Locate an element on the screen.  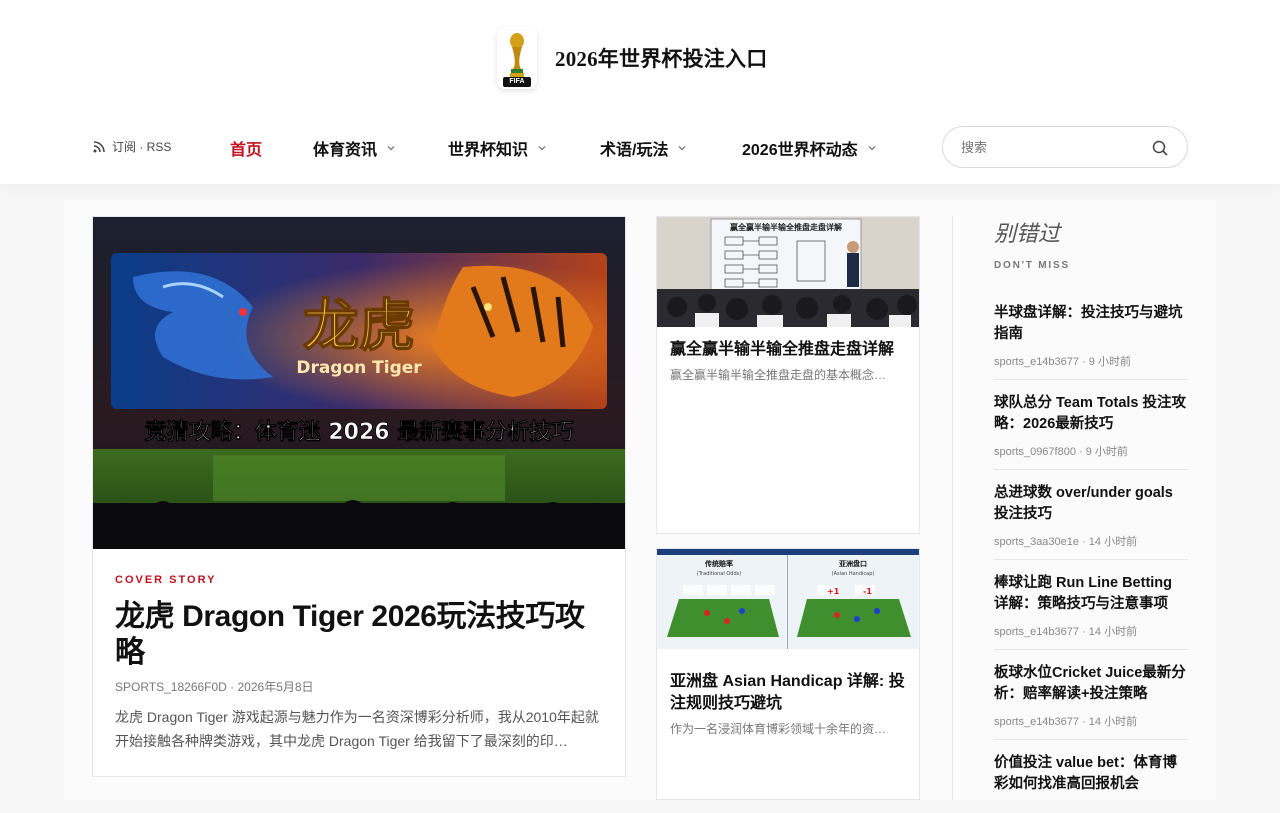
sidebar-article: 价值投注 value bet：体育博彩如何找准高回报机会 is located at coordinates (1091, 783).